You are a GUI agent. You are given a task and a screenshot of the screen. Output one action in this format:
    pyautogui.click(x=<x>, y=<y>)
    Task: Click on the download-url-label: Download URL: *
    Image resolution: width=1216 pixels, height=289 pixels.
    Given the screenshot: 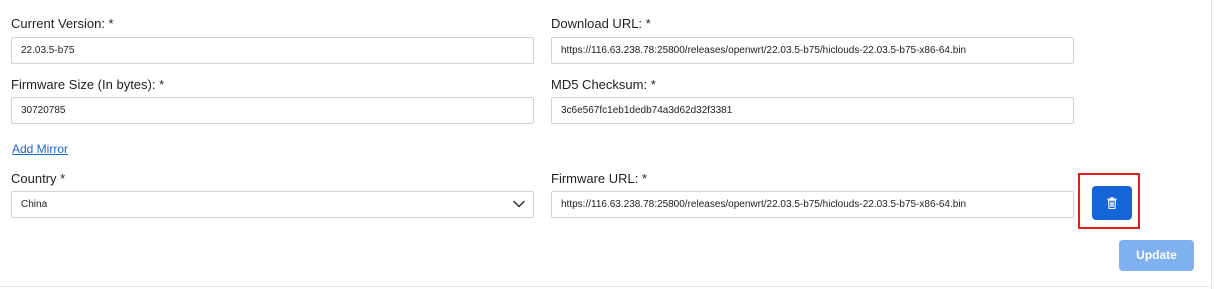 What is the action you would take?
    pyautogui.click(x=601, y=23)
    